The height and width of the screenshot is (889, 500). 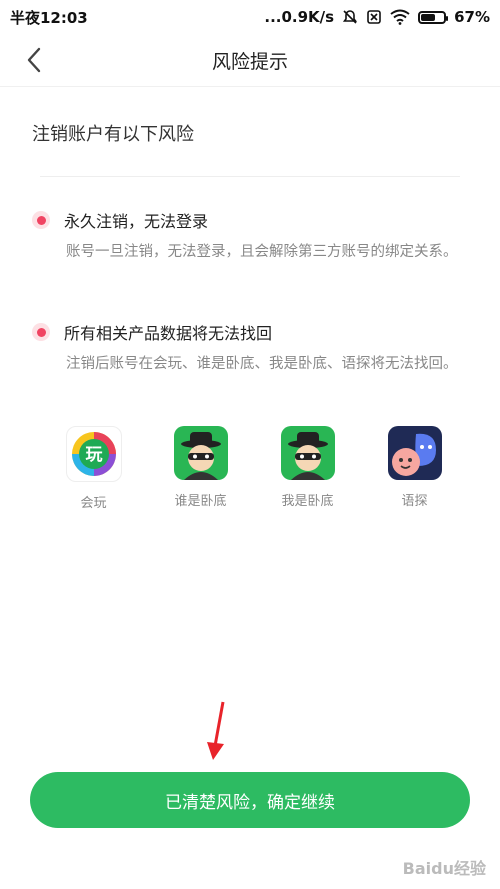 What do you see at coordinates (93, 503) in the screenshot?
I see `app-label: 会玩` at bounding box center [93, 503].